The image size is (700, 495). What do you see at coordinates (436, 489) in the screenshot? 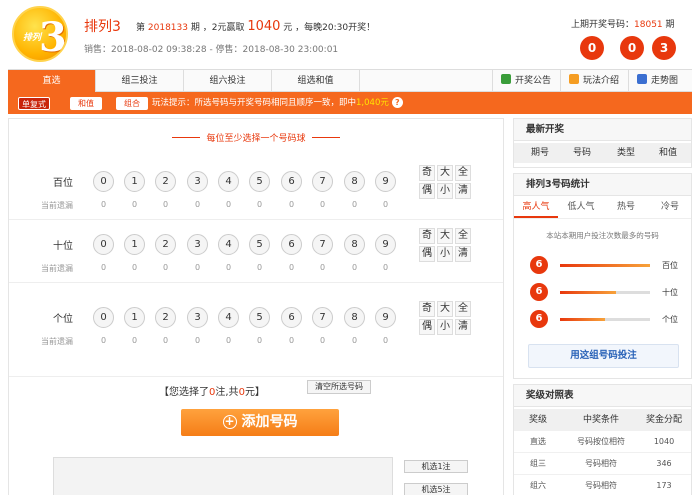
I see `random-5-button: 机选5注` at bounding box center [436, 489].